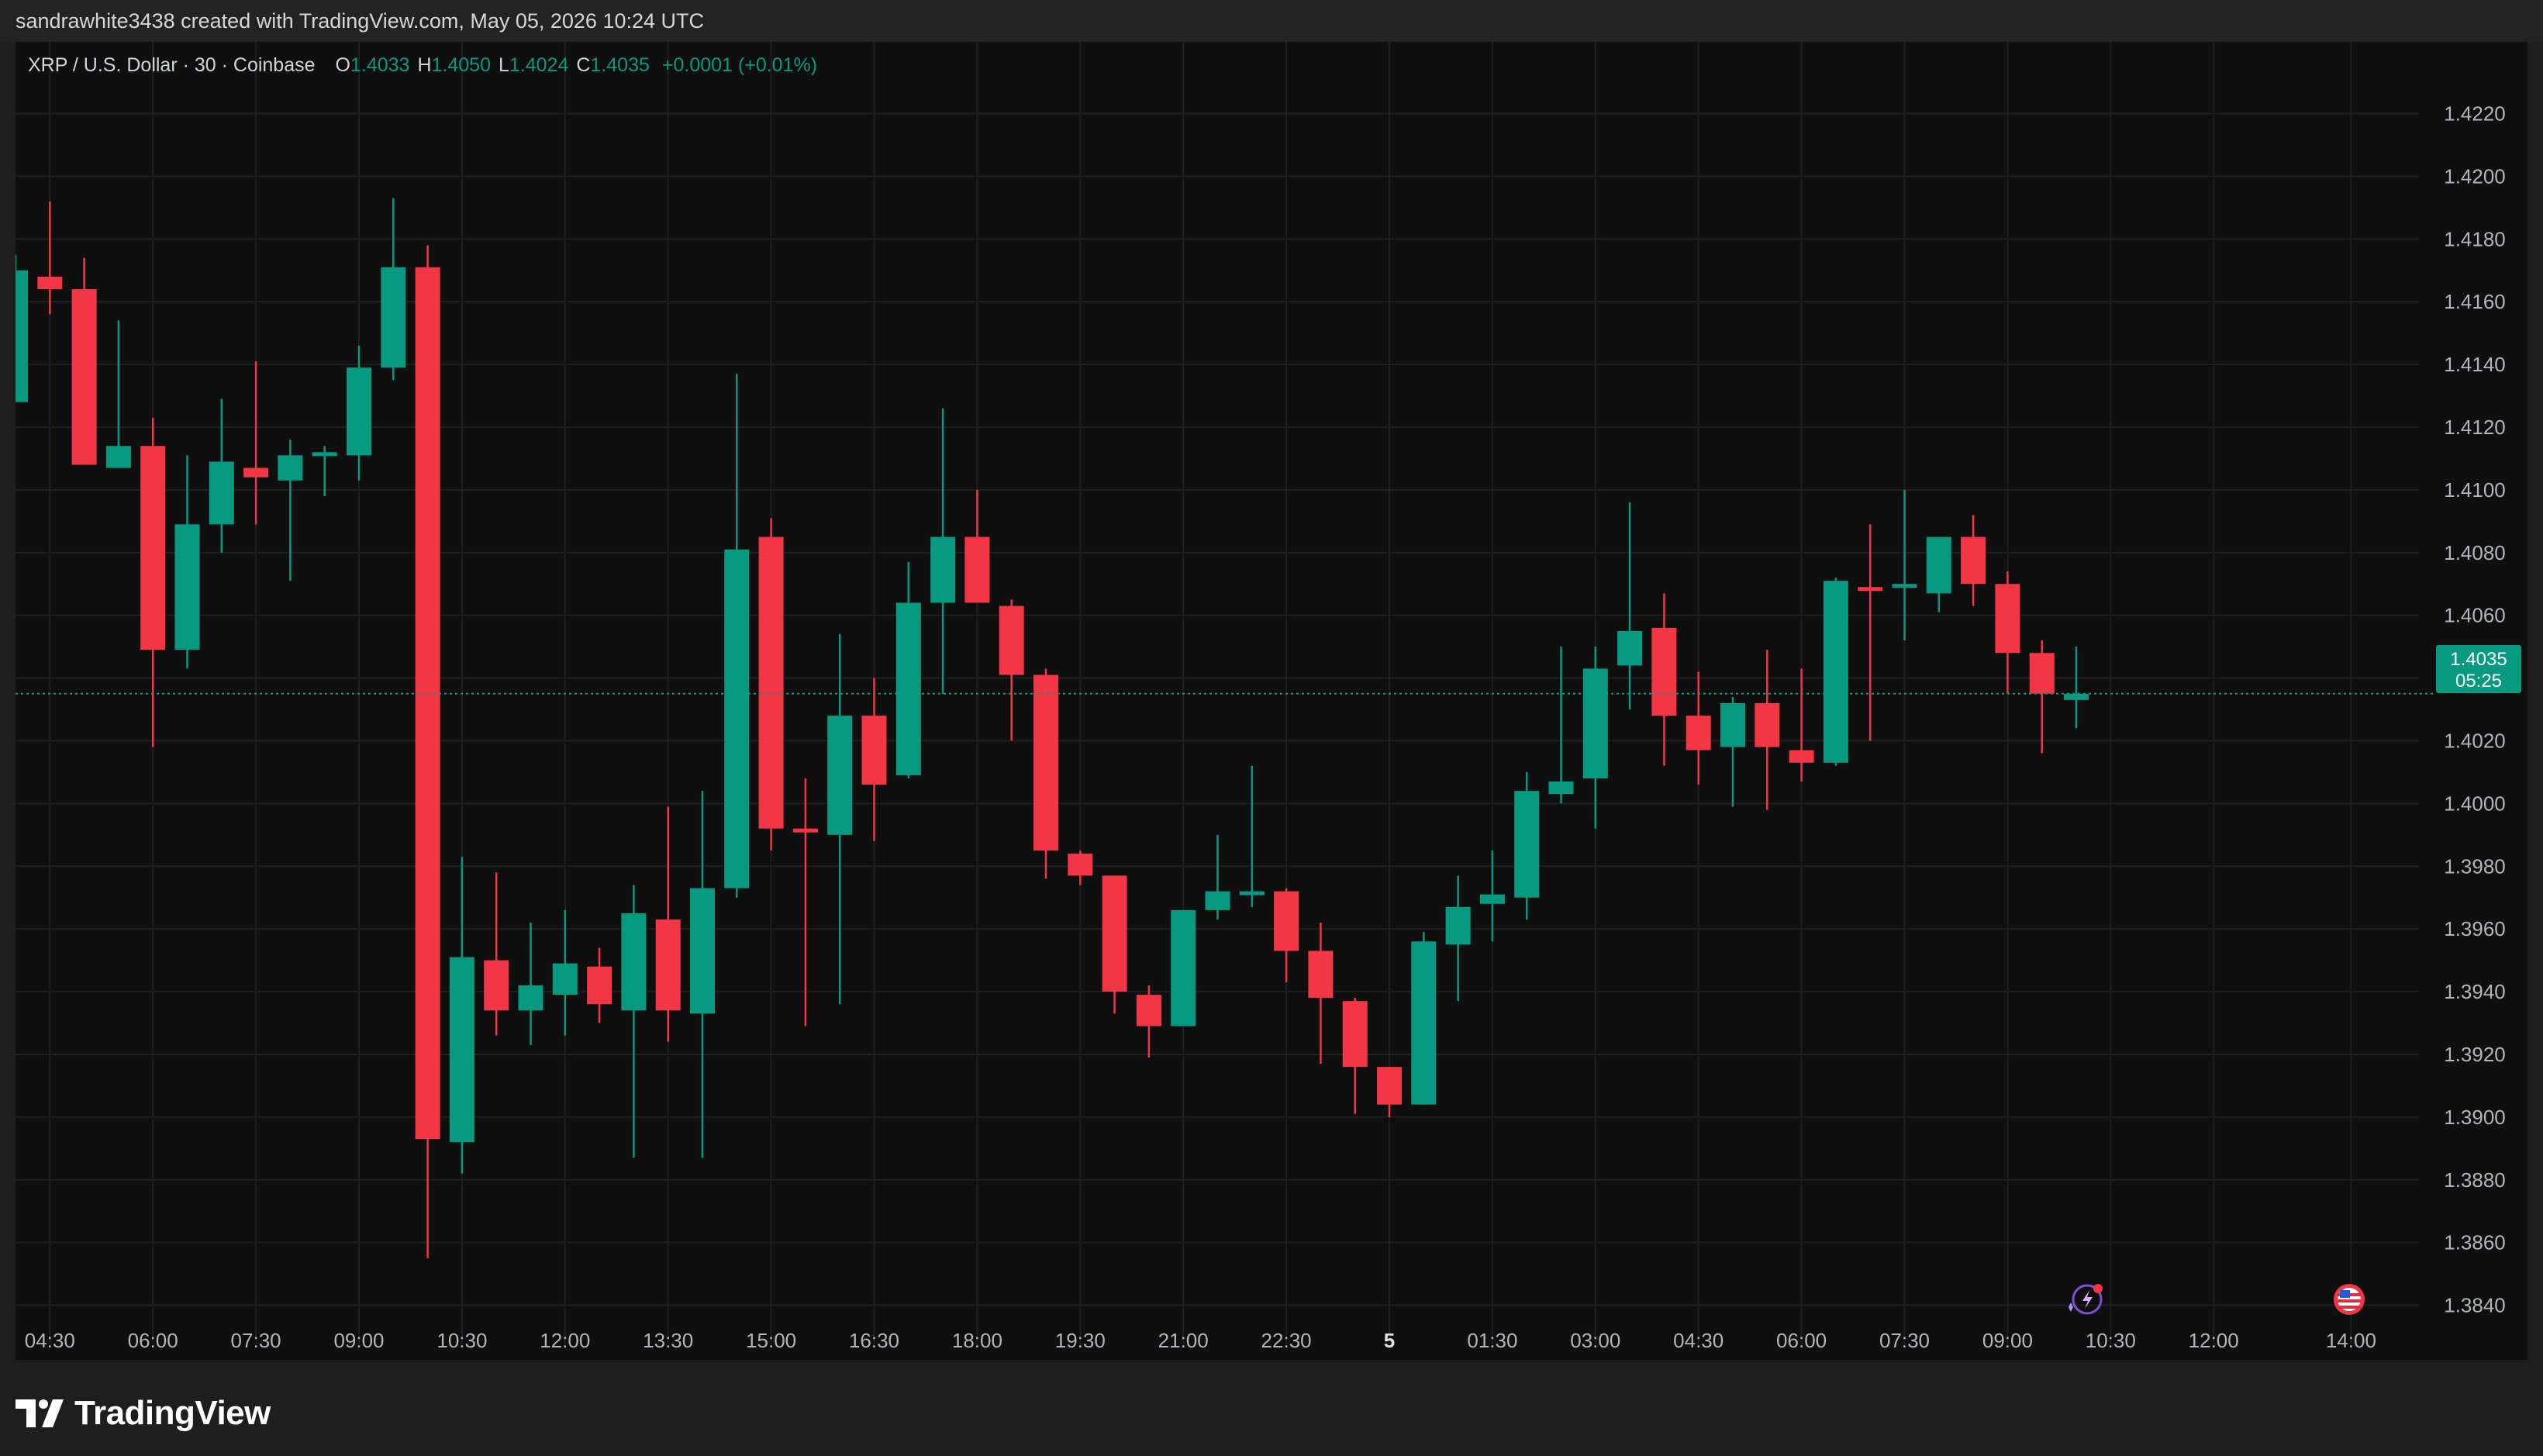 The image size is (2543, 1456). Describe the element at coordinates (2086, 1299) in the screenshot. I see `sparkle-bolt-icon` at that location.